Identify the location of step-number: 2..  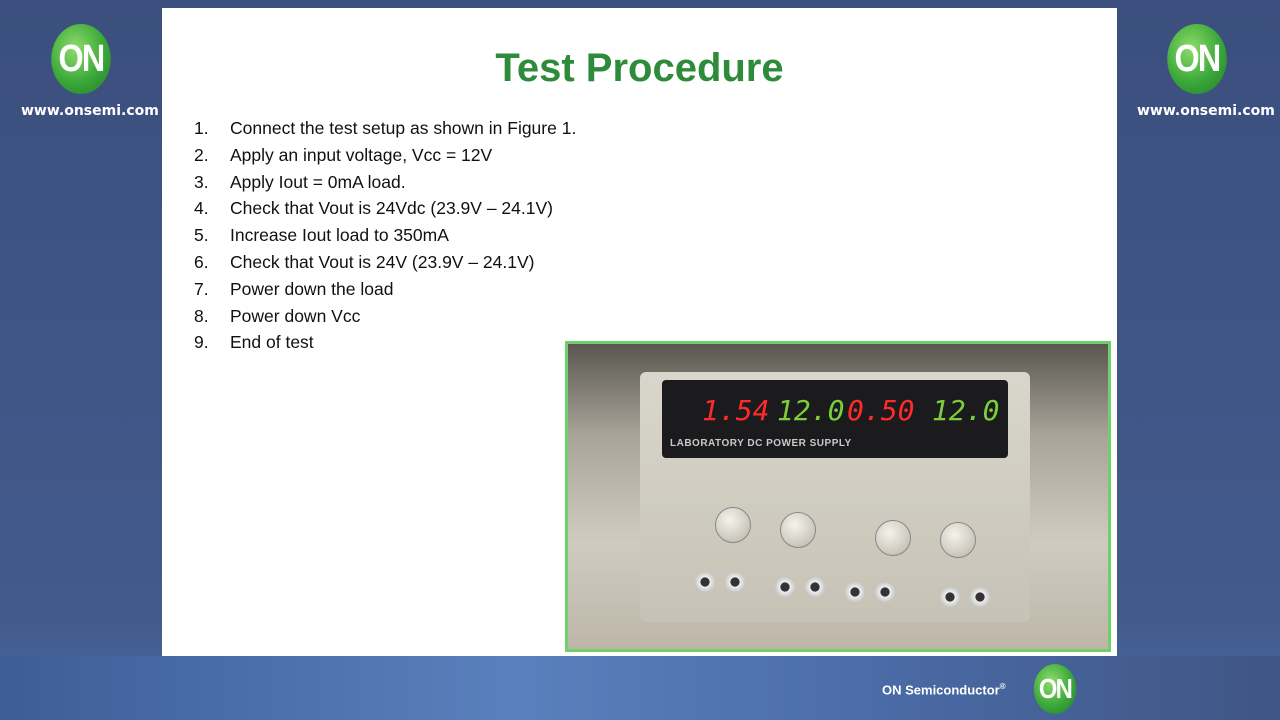
(201, 154).